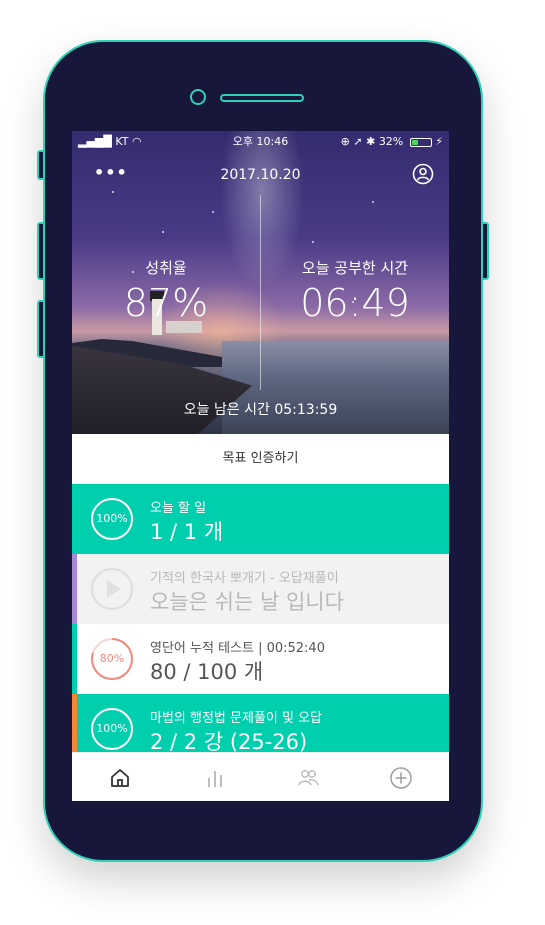  What do you see at coordinates (166, 303) in the screenshot?
I see `achievement-value: 87%` at bounding box center [166, 303].